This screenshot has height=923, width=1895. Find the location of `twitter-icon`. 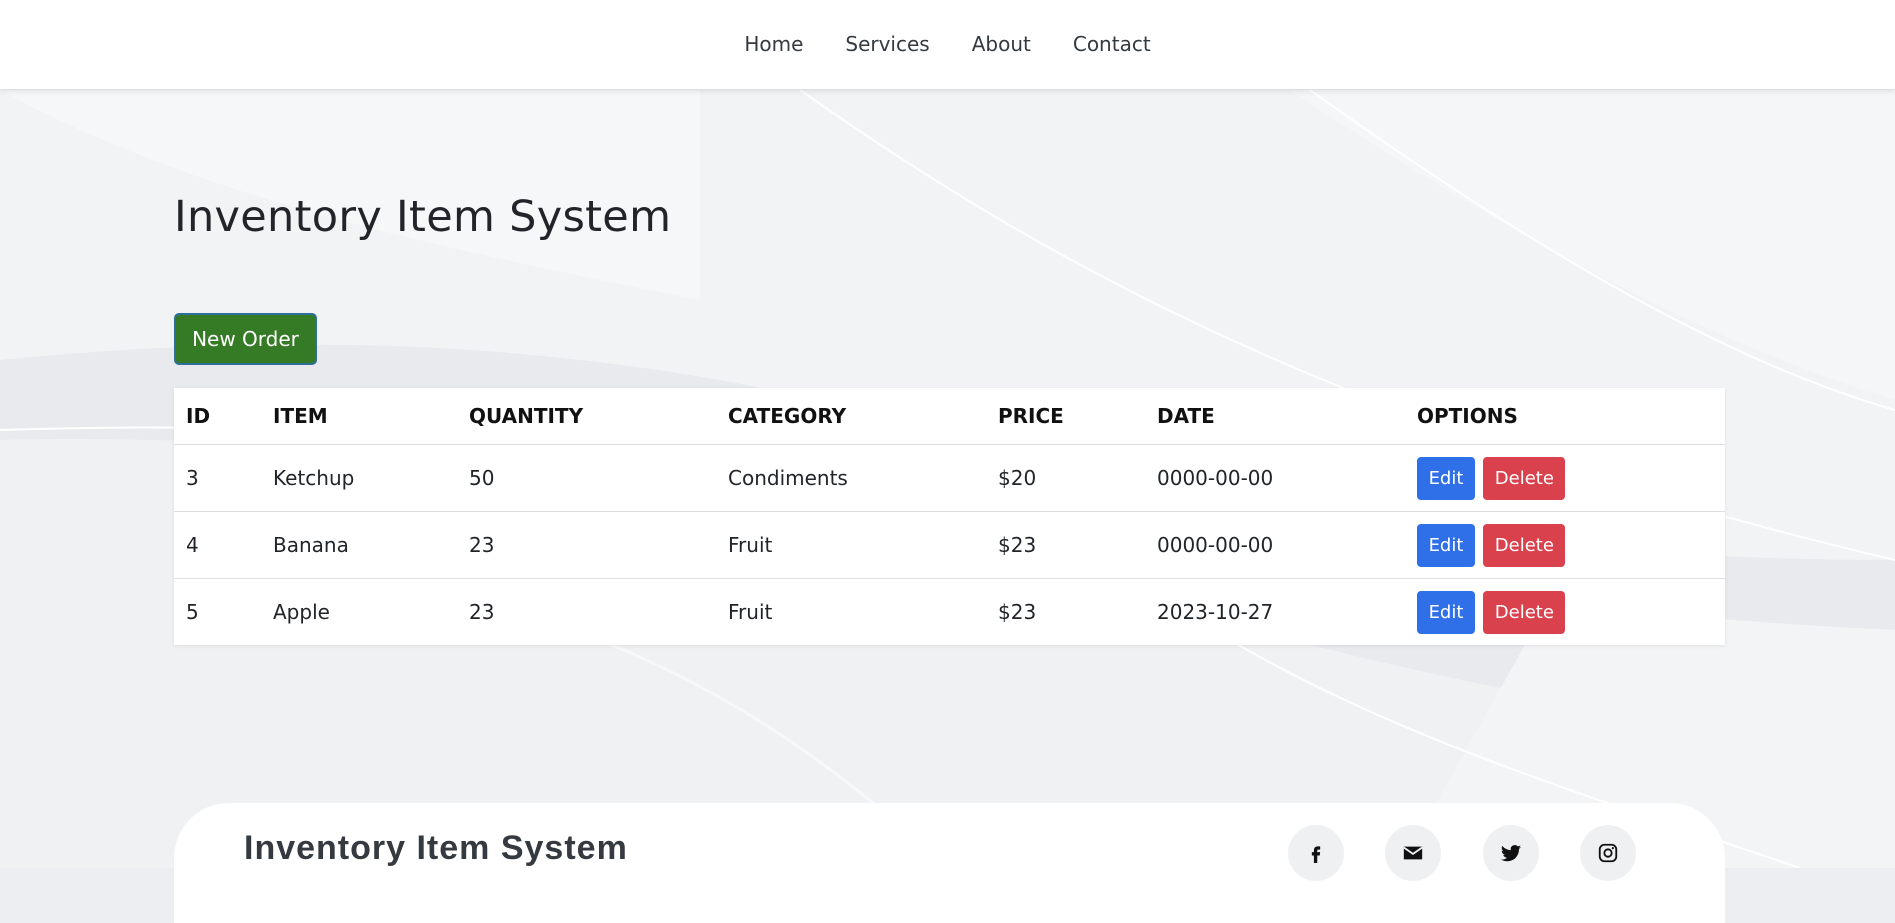

twitter-icon is located at coordinates (1511, 853).